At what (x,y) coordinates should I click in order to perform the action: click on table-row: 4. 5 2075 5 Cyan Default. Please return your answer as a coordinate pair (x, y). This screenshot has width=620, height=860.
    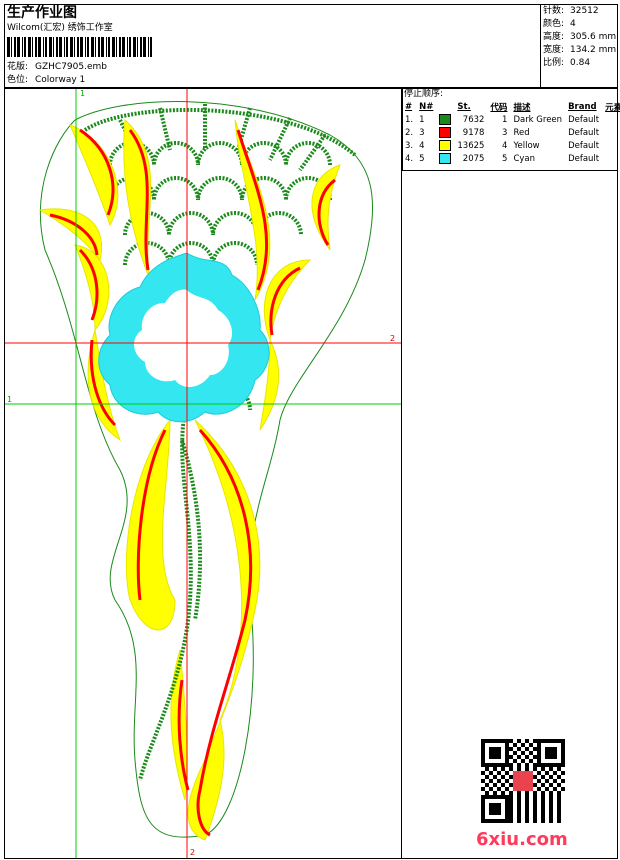
    Looking at the image, I should click on (511, 158).